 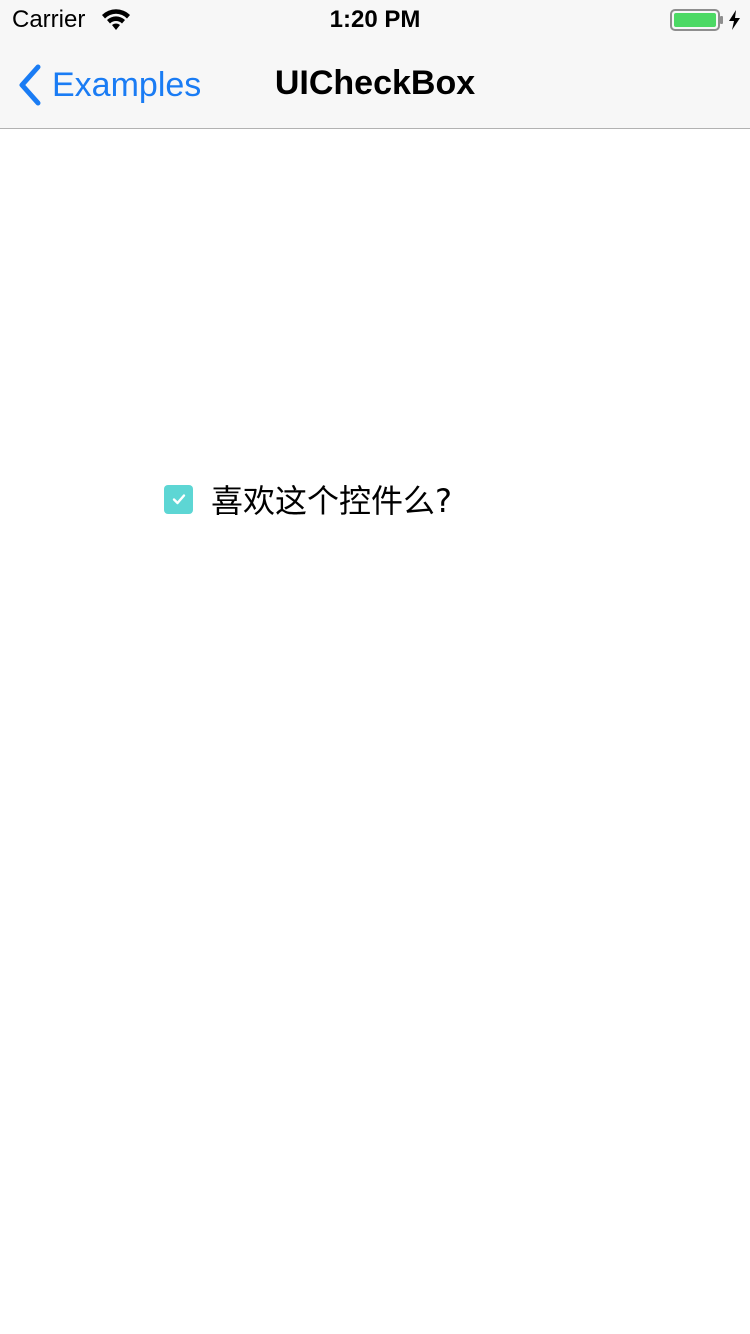 I want to click on clock: 1:20 PM, so click(x=375, y=19).